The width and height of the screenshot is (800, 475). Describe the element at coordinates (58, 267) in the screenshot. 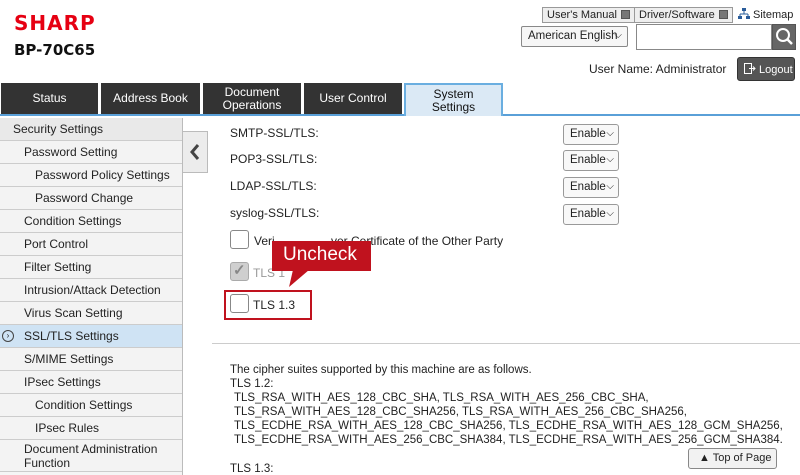

I see `sidebar-item-label: Filter Setting` at that location.